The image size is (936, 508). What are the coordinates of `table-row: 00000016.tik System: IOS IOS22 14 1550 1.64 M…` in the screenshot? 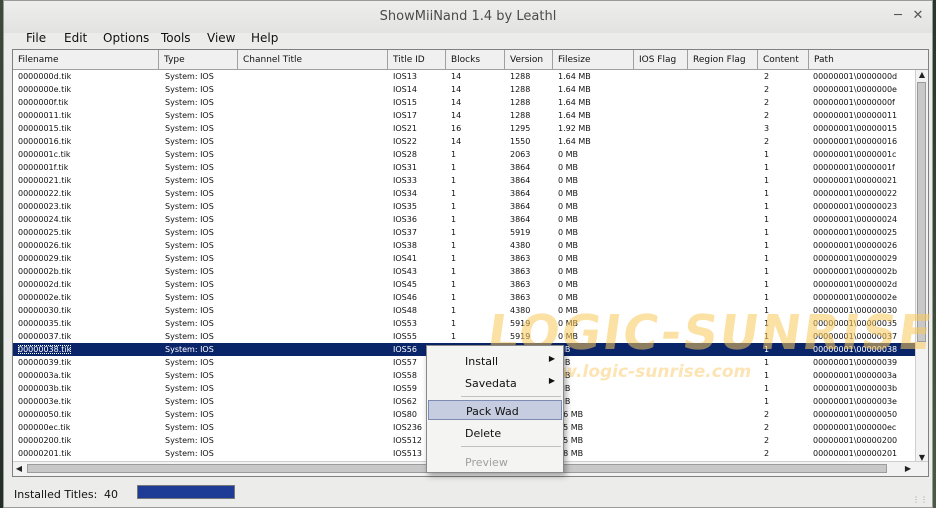 It's located at (464, 141).